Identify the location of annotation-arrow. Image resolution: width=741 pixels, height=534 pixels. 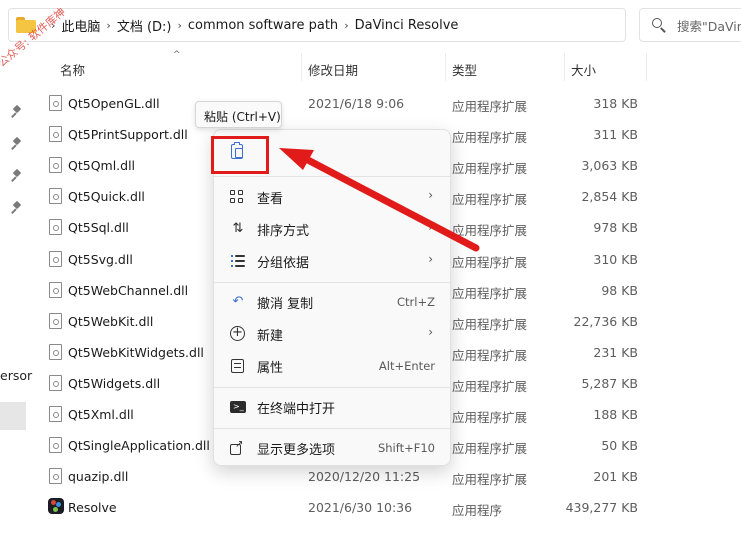
(379, 200).